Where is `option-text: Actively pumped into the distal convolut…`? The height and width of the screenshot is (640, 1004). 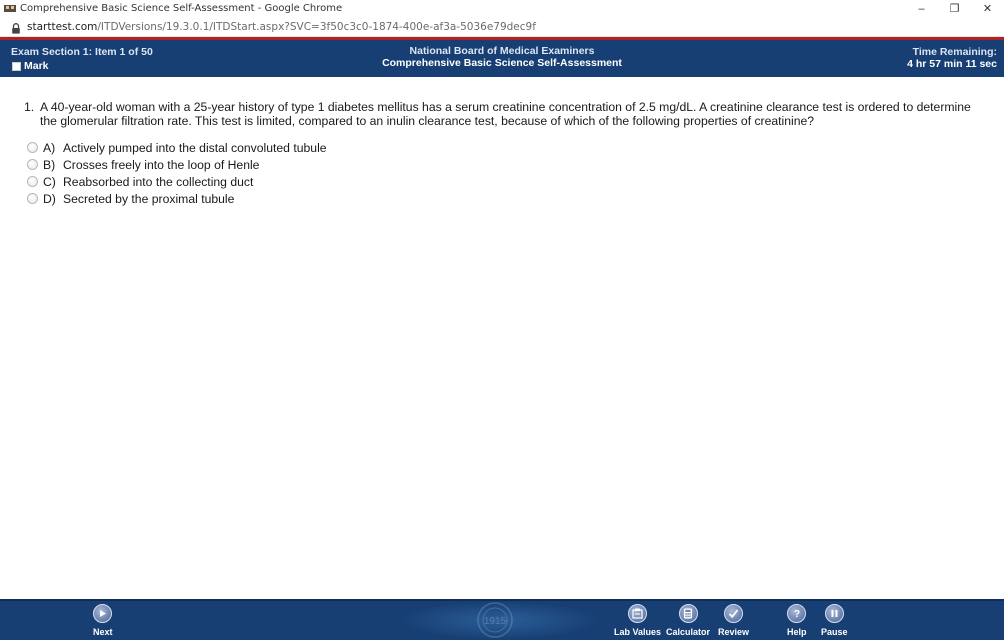 option-text: Actively pumped into the distal convolut… is located at coordinates (195, 147).